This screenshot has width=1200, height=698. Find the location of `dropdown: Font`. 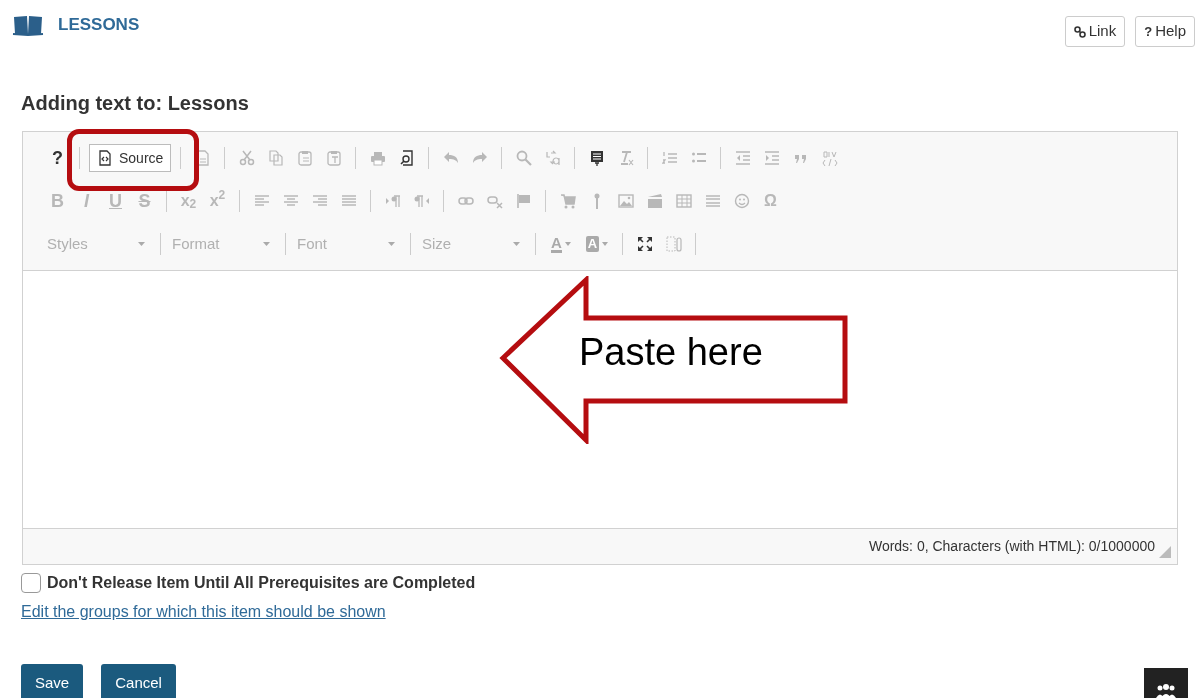

dropdown: Font is located at coordinates (348, 244).